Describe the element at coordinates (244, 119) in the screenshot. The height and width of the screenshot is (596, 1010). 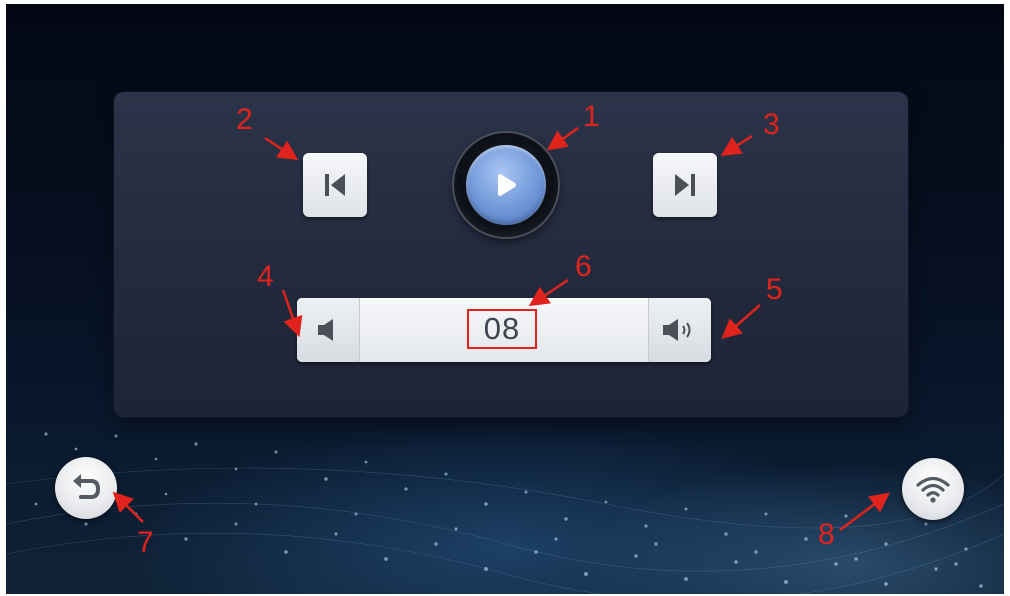
I see `annotation-label: 2` at that location.